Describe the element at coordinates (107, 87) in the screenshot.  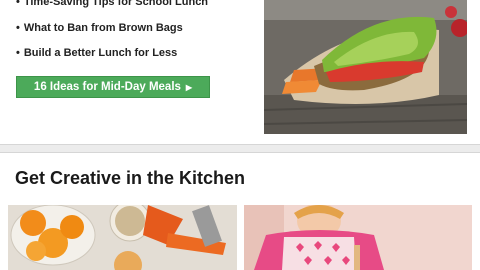
I see `cta-label: 16 Ideas for Mid-Day Meals` at that location.